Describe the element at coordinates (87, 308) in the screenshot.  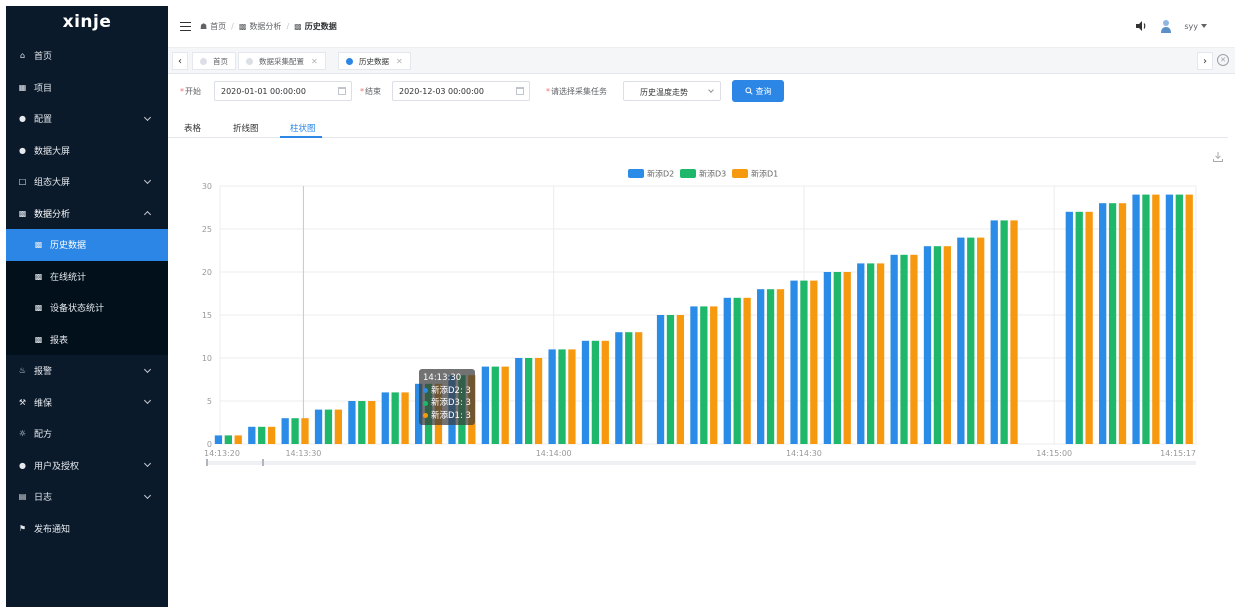
I see `sidebar-item: ▩ 设备状态统计` at that location.